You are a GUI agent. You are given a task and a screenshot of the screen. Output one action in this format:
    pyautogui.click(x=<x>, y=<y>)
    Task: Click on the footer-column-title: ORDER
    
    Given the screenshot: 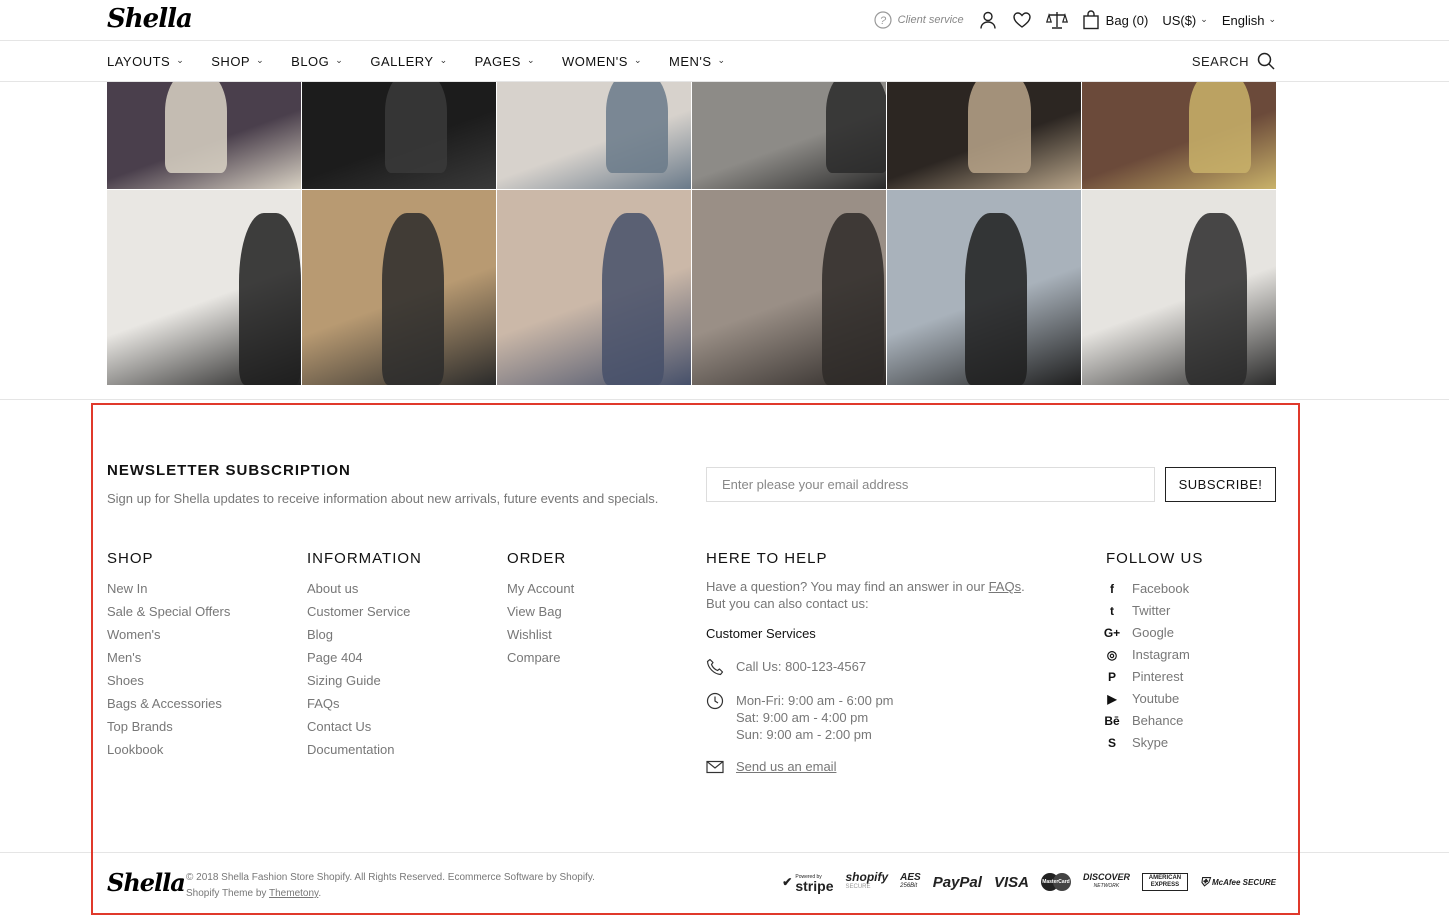 What is the action you would take?
    pyautogui.click(x=537, y=558)
    